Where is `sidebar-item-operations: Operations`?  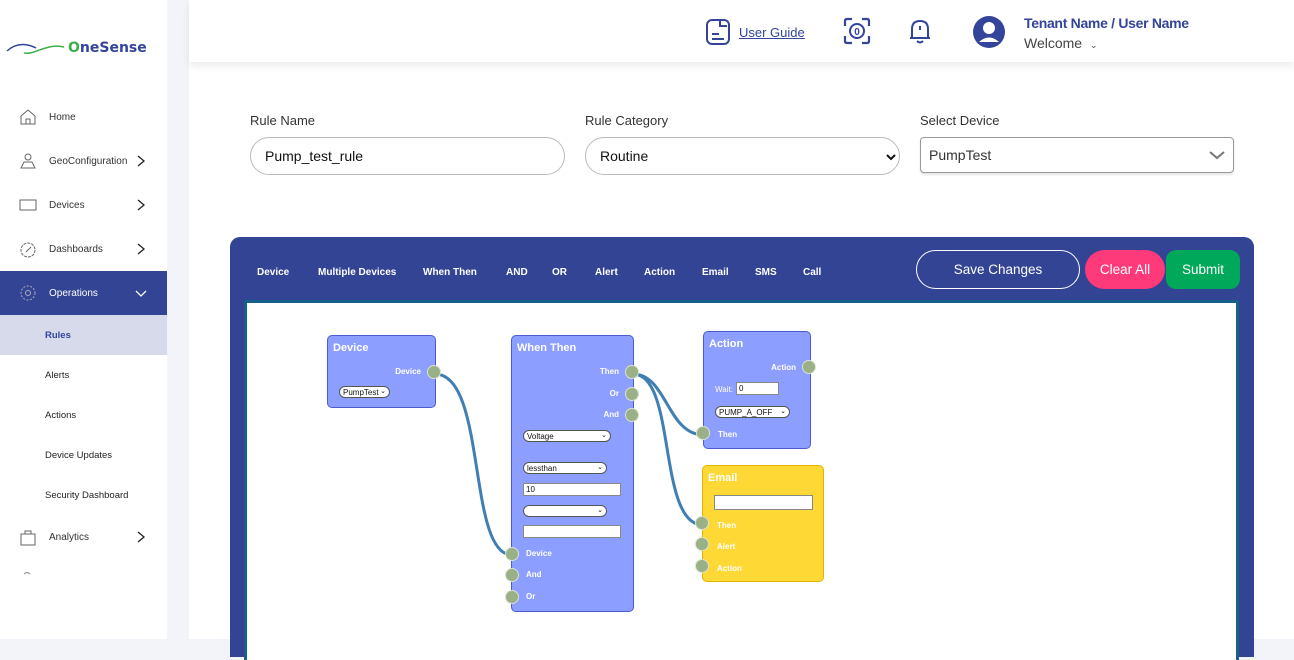
sidebar-item-operations: Operations is located at coordinates (83, 293).